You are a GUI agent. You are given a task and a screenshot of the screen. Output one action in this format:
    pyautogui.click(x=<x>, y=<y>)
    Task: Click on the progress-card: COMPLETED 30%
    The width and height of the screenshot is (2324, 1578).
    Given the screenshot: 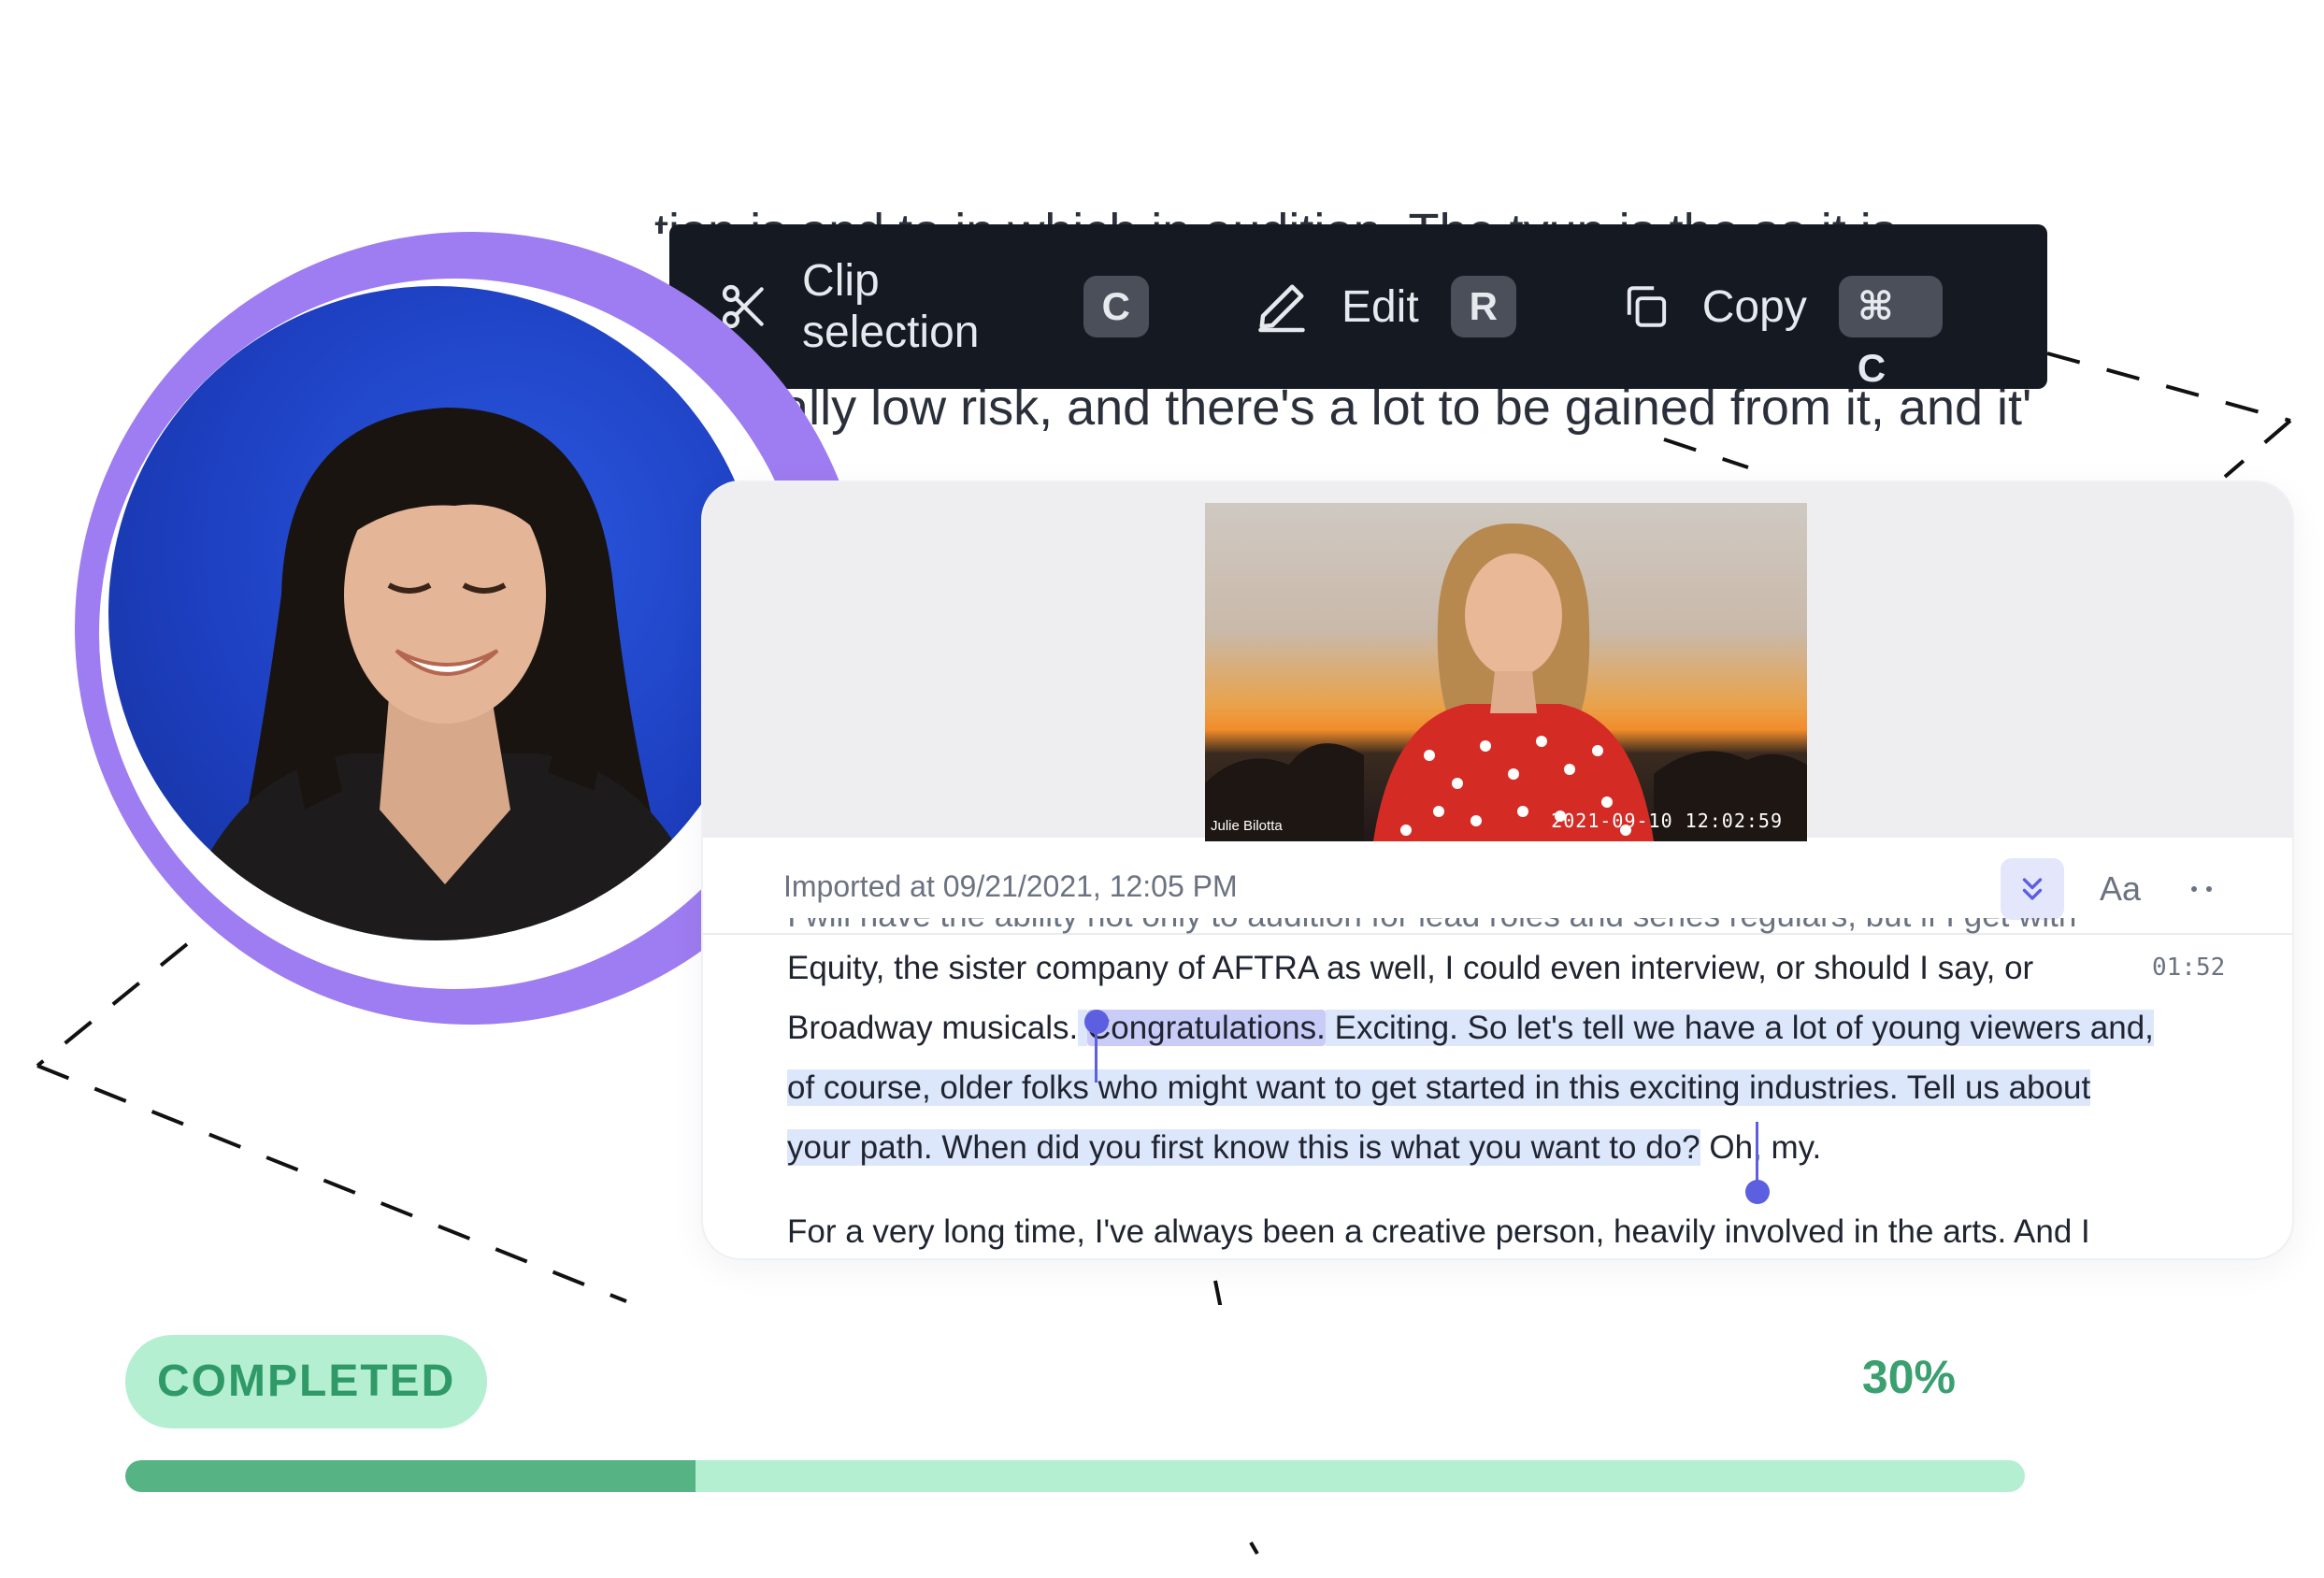 What is the action you would take?
    pyautogui.click(x=1081, y=1417)
    